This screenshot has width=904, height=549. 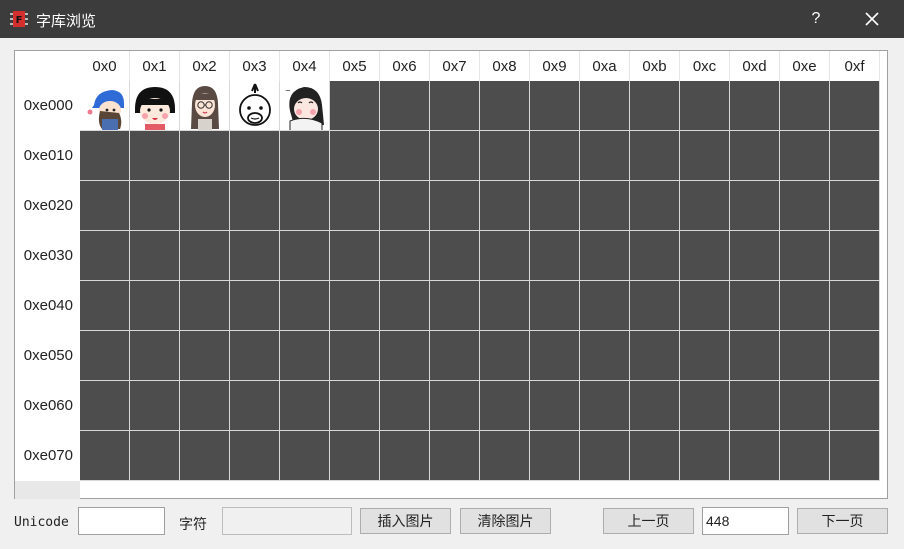 I want to click on close-icon, so click(x=872, y=19).